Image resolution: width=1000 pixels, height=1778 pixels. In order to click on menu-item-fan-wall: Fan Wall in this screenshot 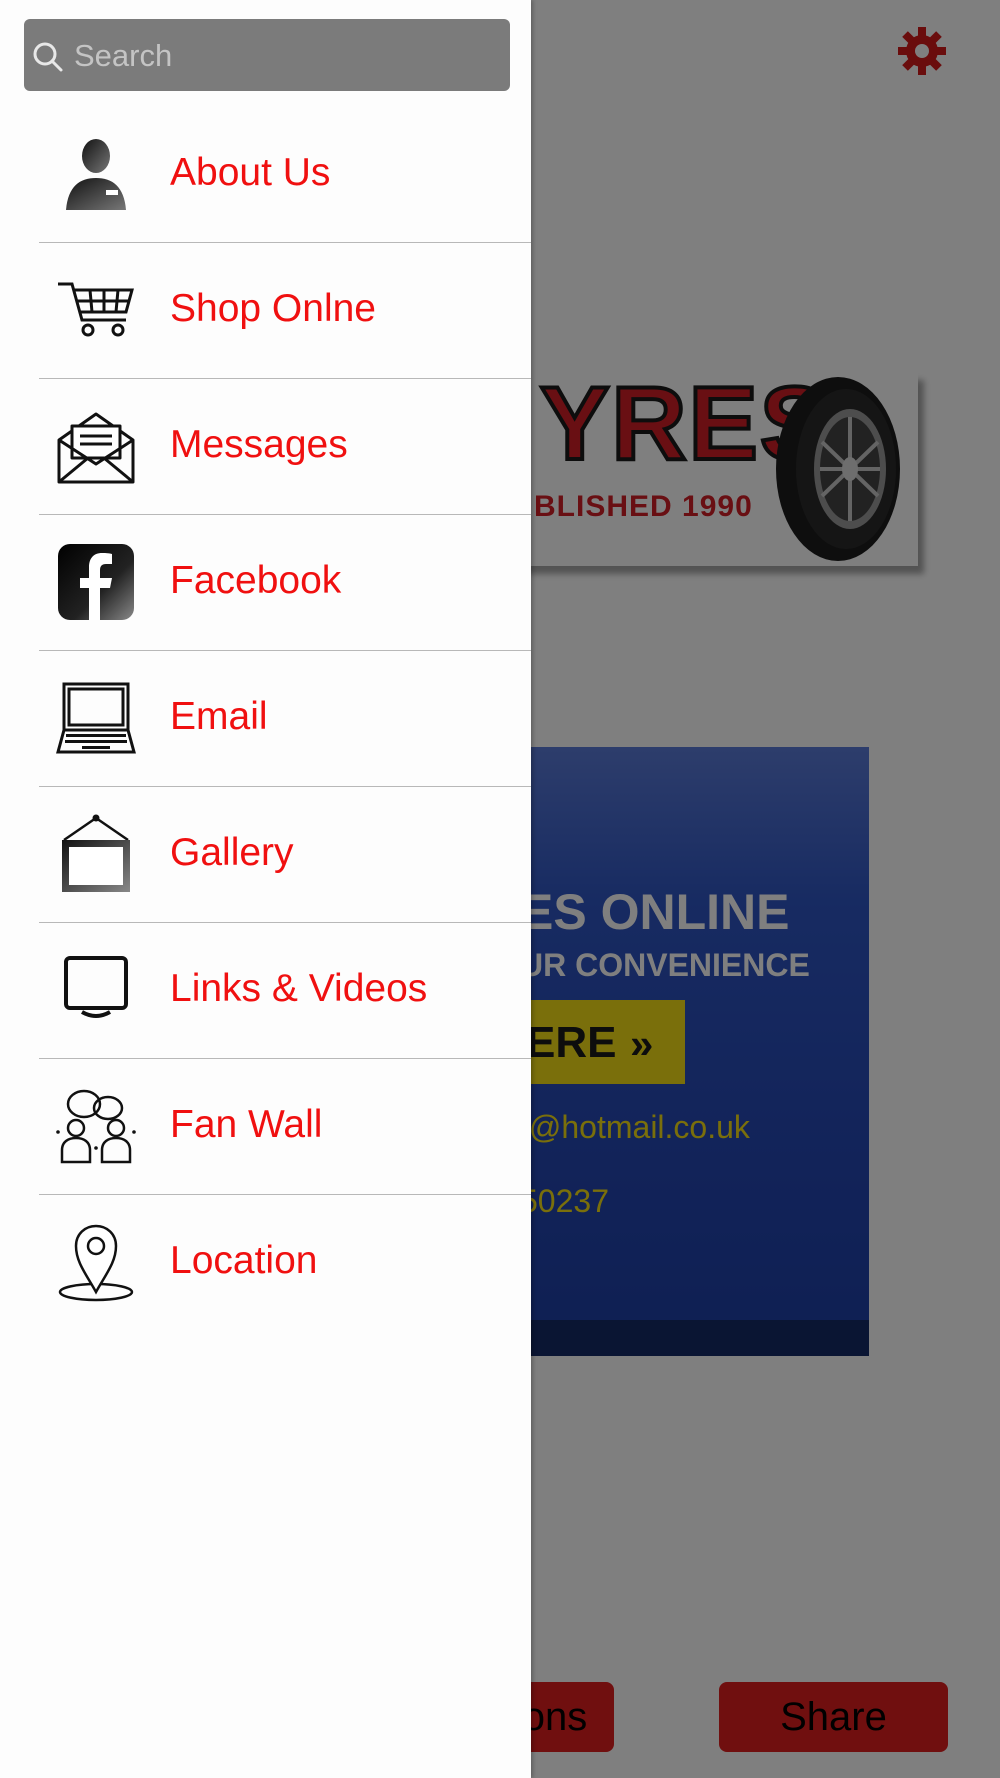, I will do `click(285, 1127)`.